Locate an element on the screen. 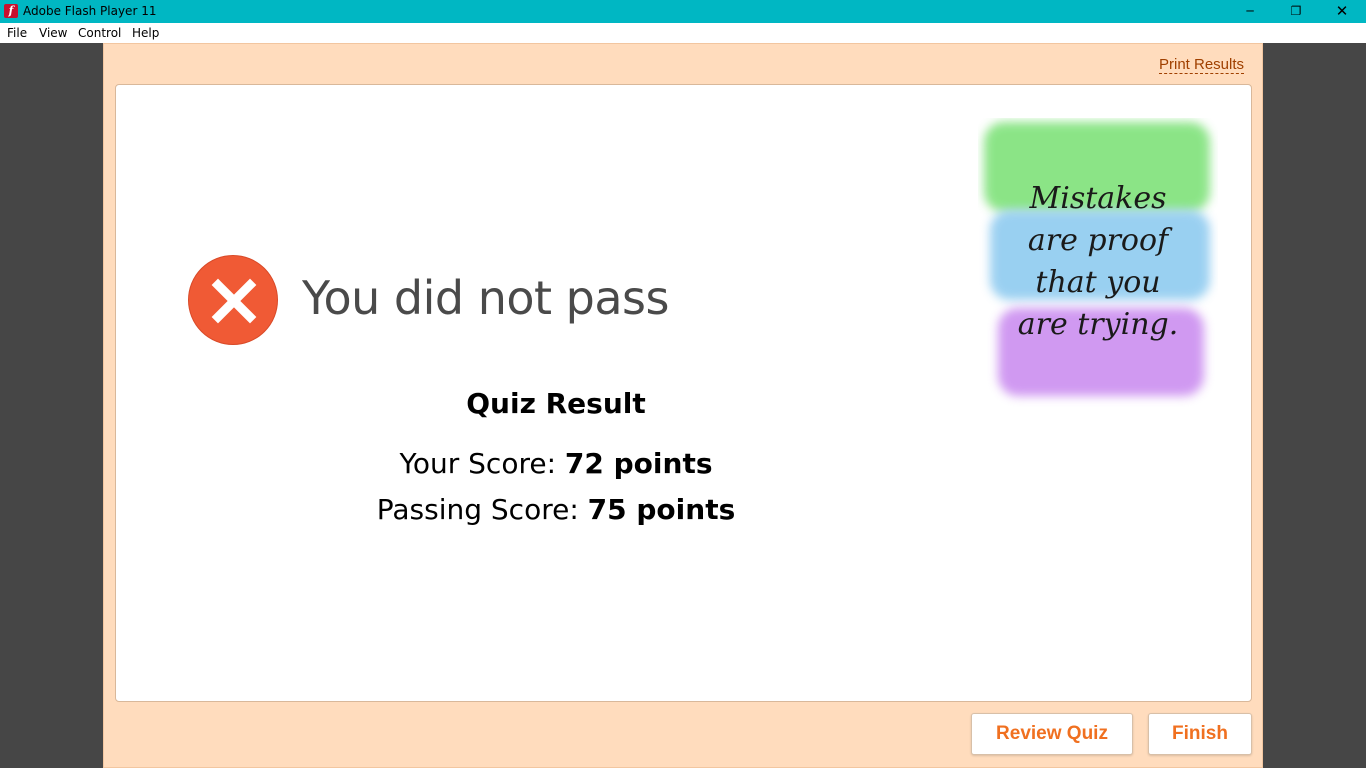 This screenshot has width=1366, height=768. your-score-value: 72 points is located at coordinates (638, 463).